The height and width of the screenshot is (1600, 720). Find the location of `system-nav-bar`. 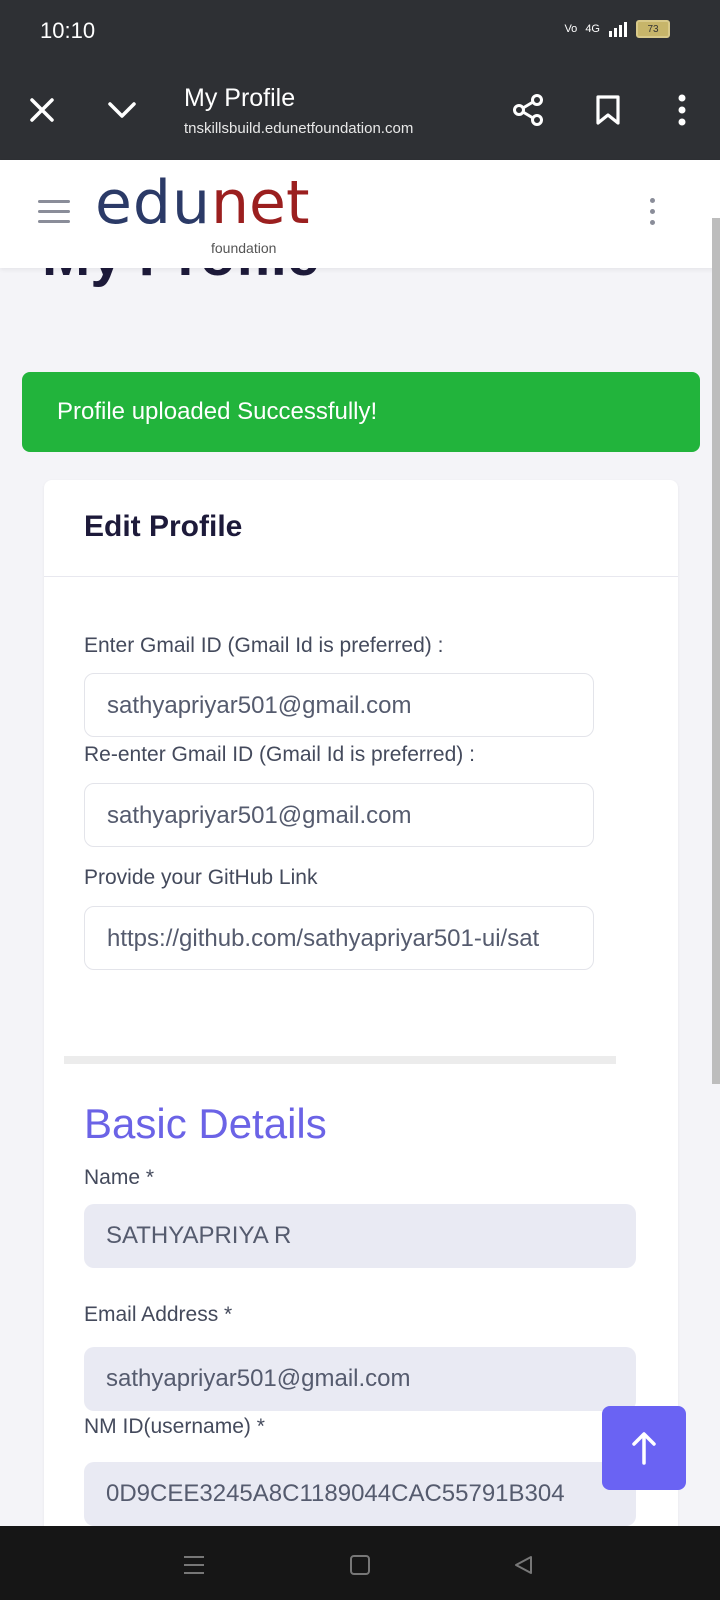

system-nav-bar is located at coordinates (360, 1563).